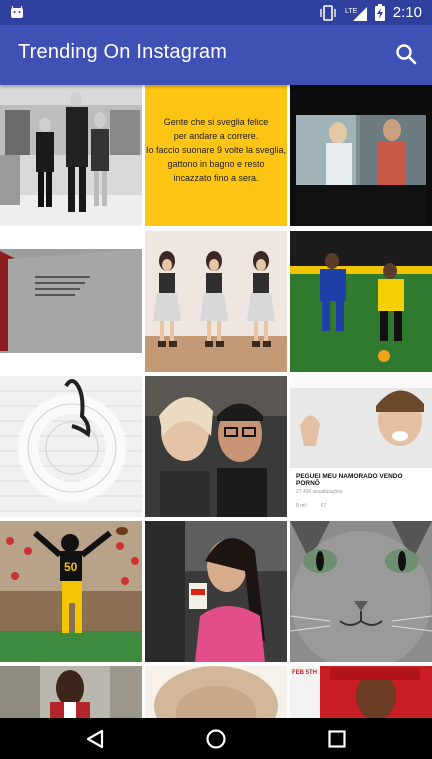 This screenshot has height=759, width=432. Describe the element at coordinates (216, 12) in the screenshot. I see `status-bar: LTE 2:10` at that location.